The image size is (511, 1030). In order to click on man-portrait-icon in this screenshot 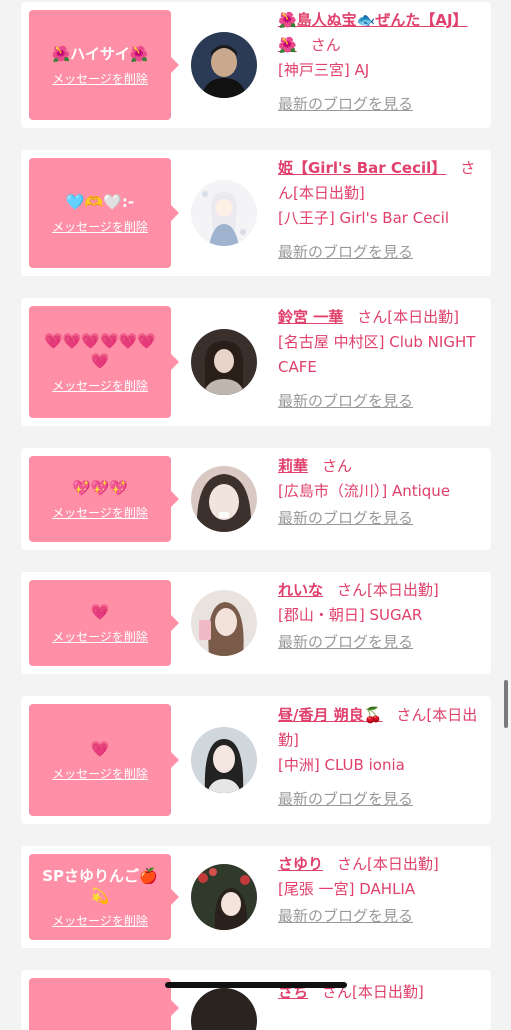, I will do `click(224, 65)`.